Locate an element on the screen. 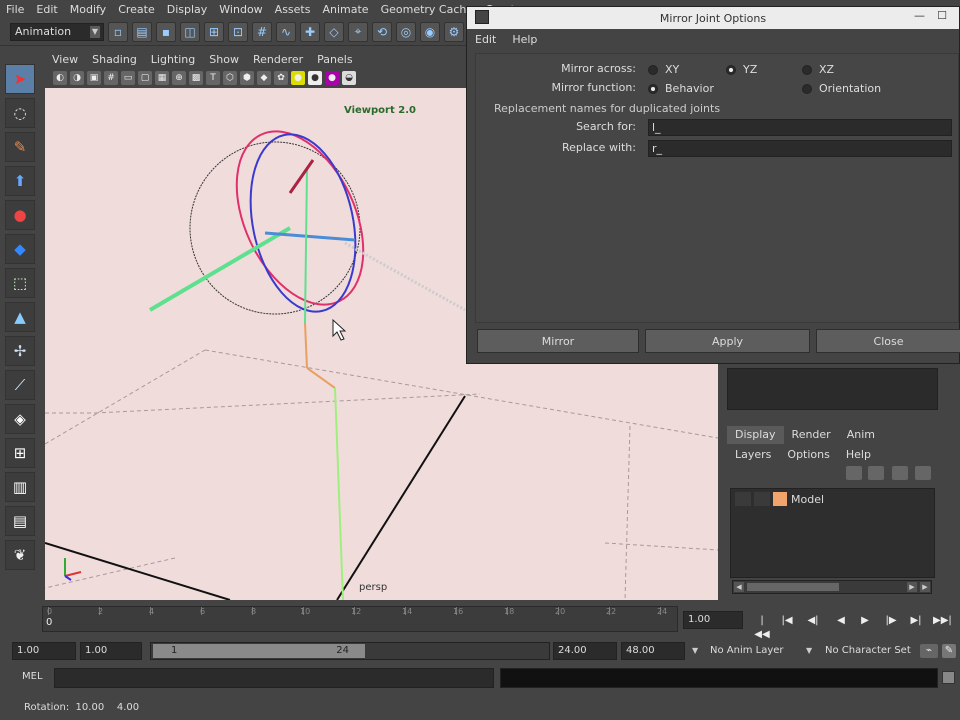 This screenshot has width=960, height=720. snap-view-plane-icon: ◇ is located at coordinates (334, 31).